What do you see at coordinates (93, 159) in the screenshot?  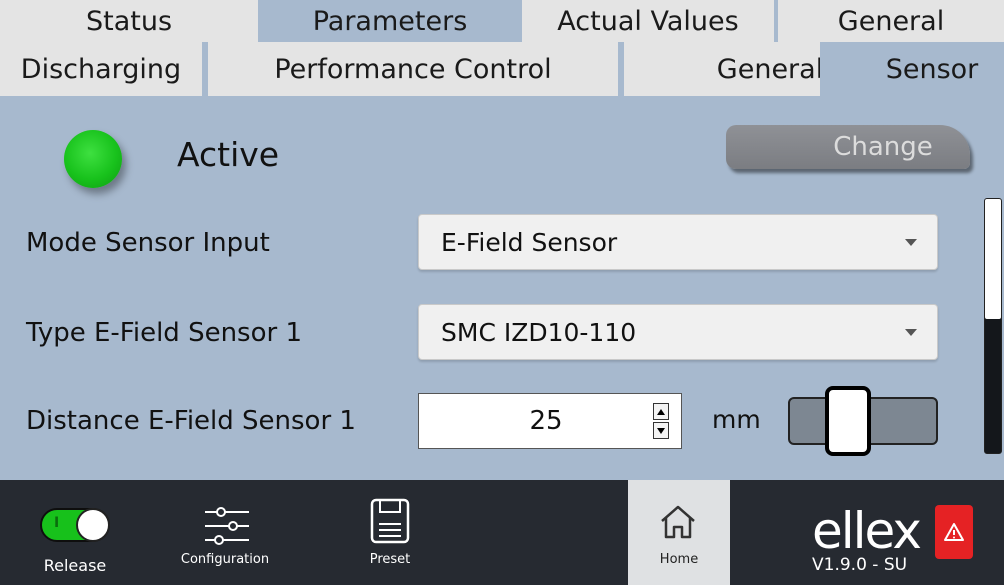 I see `status-led-indicator` at bounding box center [93, 159].